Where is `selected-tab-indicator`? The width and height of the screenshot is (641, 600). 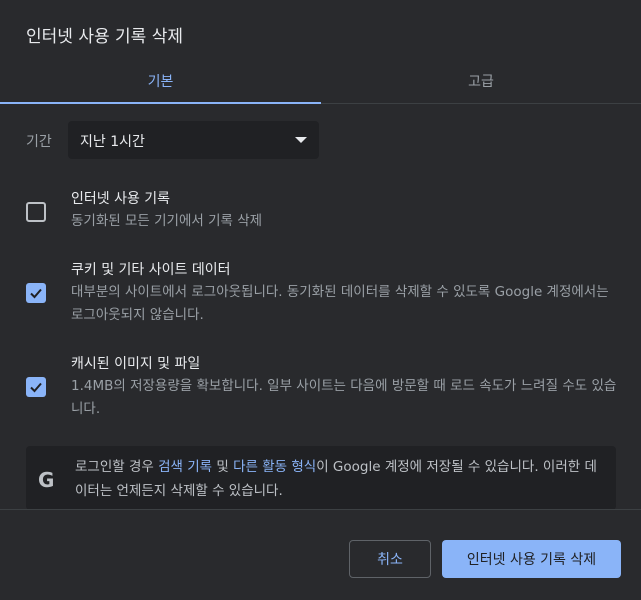 selected-tab-indicator is located at coordinates (160, 103).